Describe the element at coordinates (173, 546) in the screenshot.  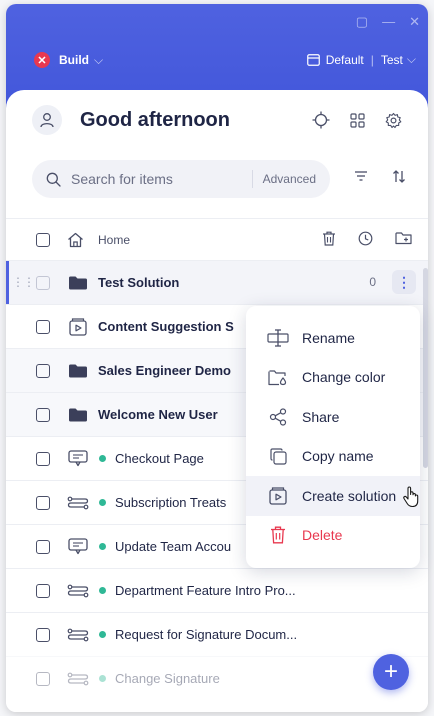
I see `item-label: Update Team Accou` at that location.